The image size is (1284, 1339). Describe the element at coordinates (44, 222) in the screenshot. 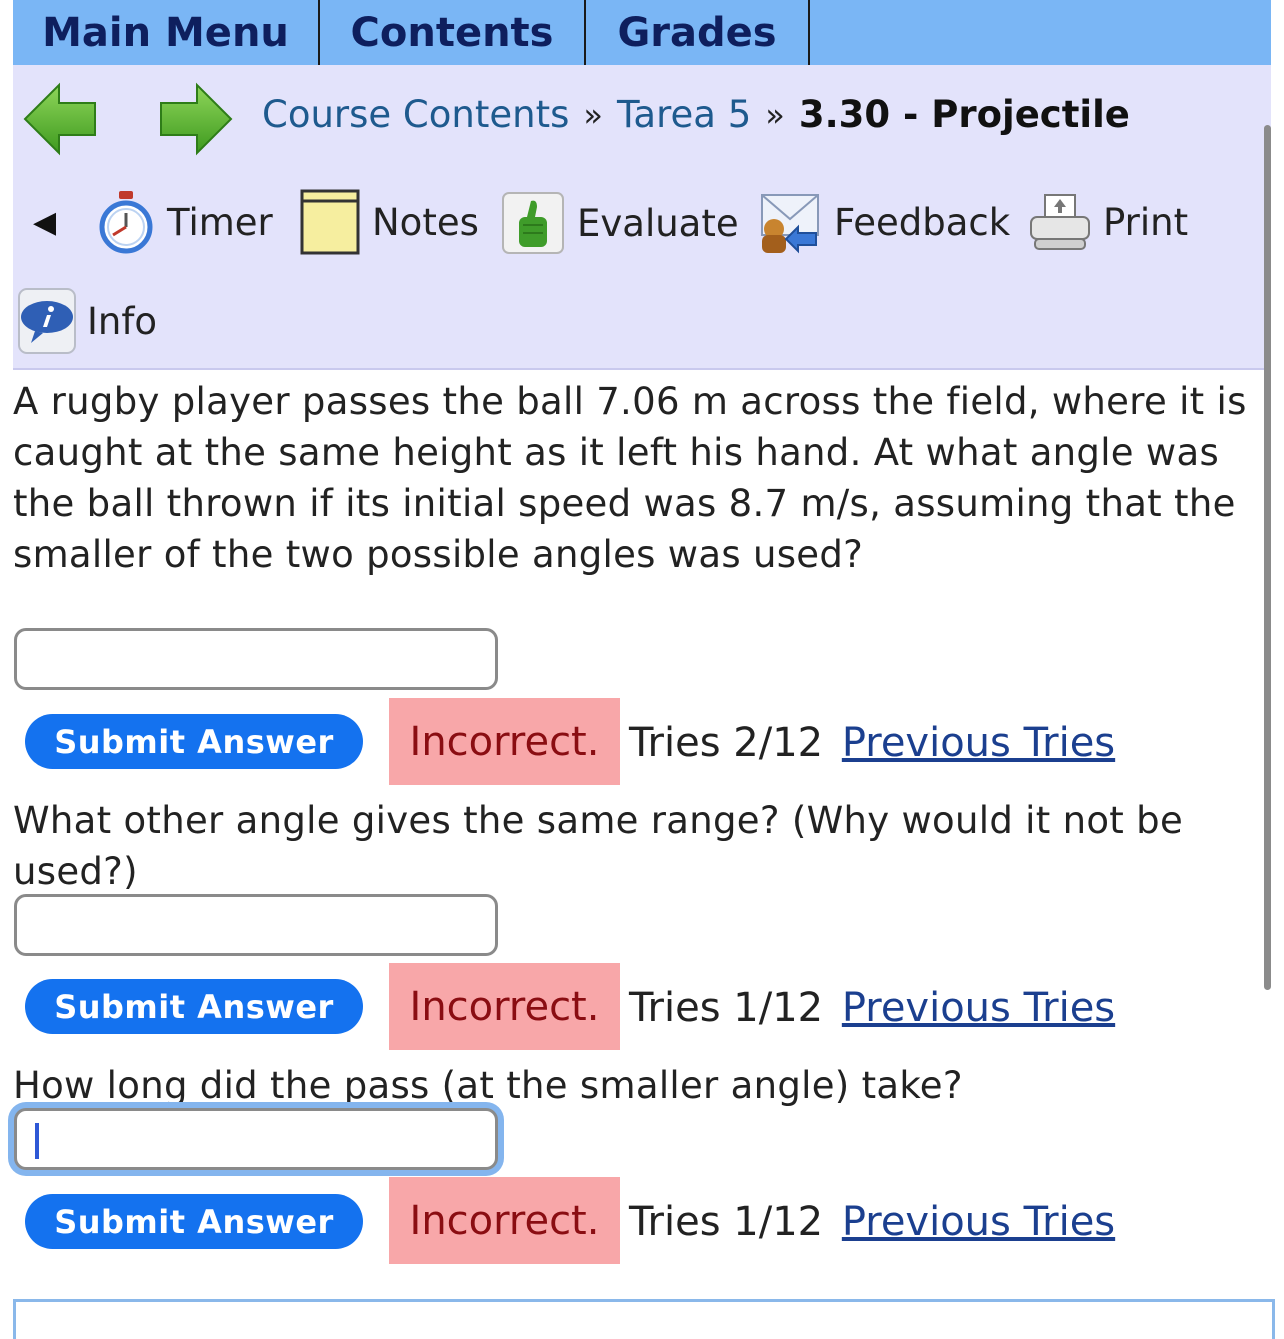

I see `collapse-toolbar-button: ◀` at that location.